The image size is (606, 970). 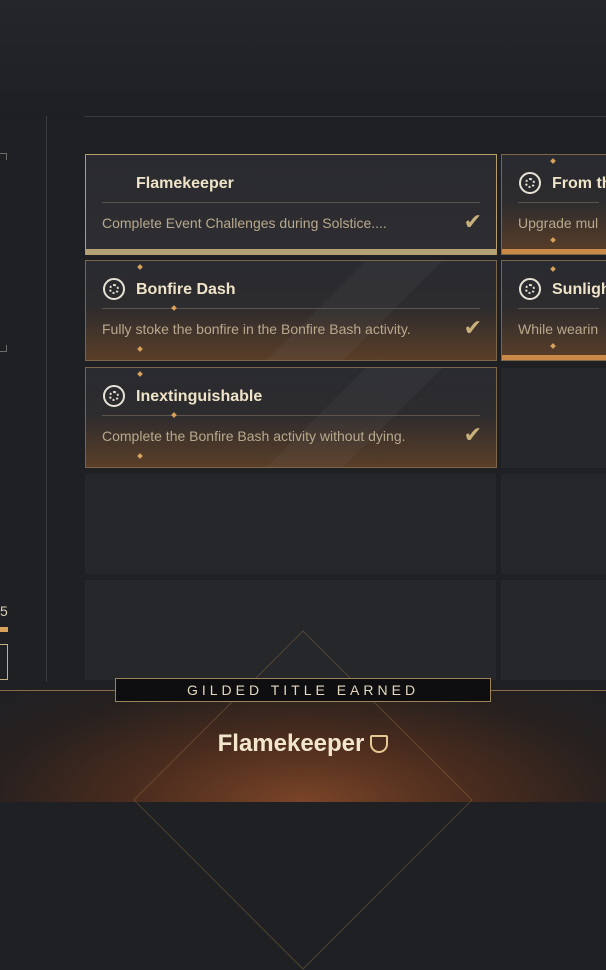 I want to click on triumph-title: Sunligh, so click(x=579, y=289).